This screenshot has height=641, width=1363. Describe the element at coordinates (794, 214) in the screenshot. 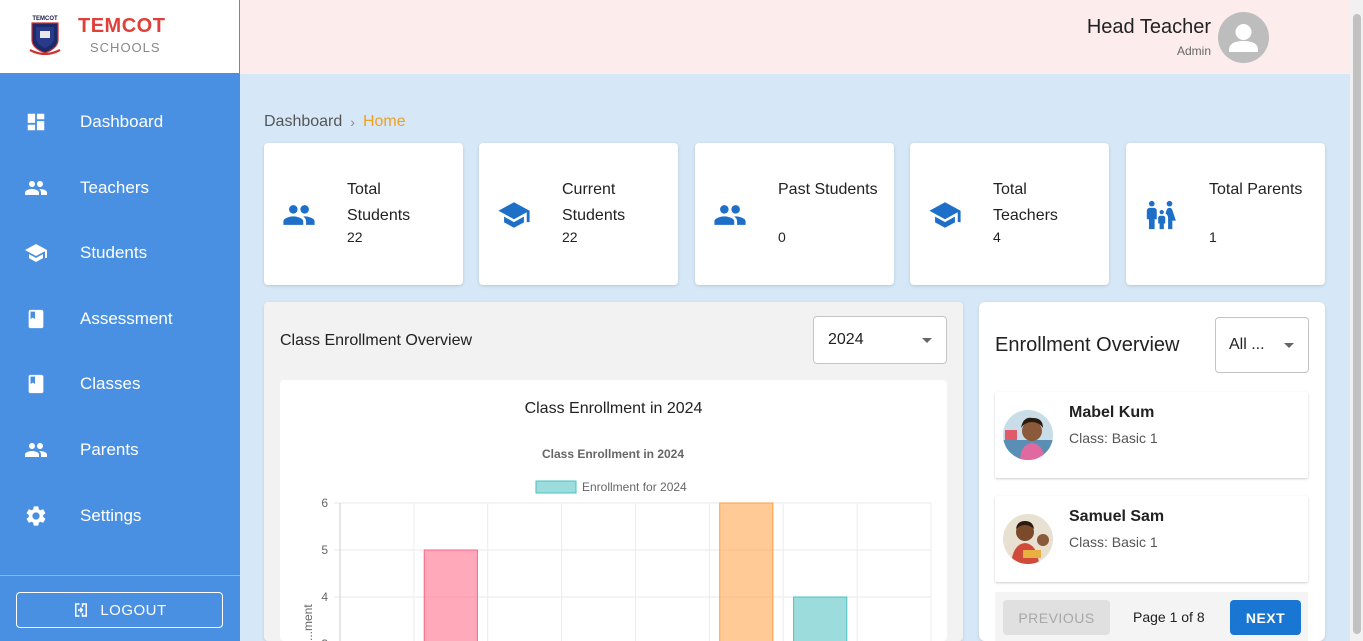

I see `stat-card-past-students: Past Students 0` at that location.